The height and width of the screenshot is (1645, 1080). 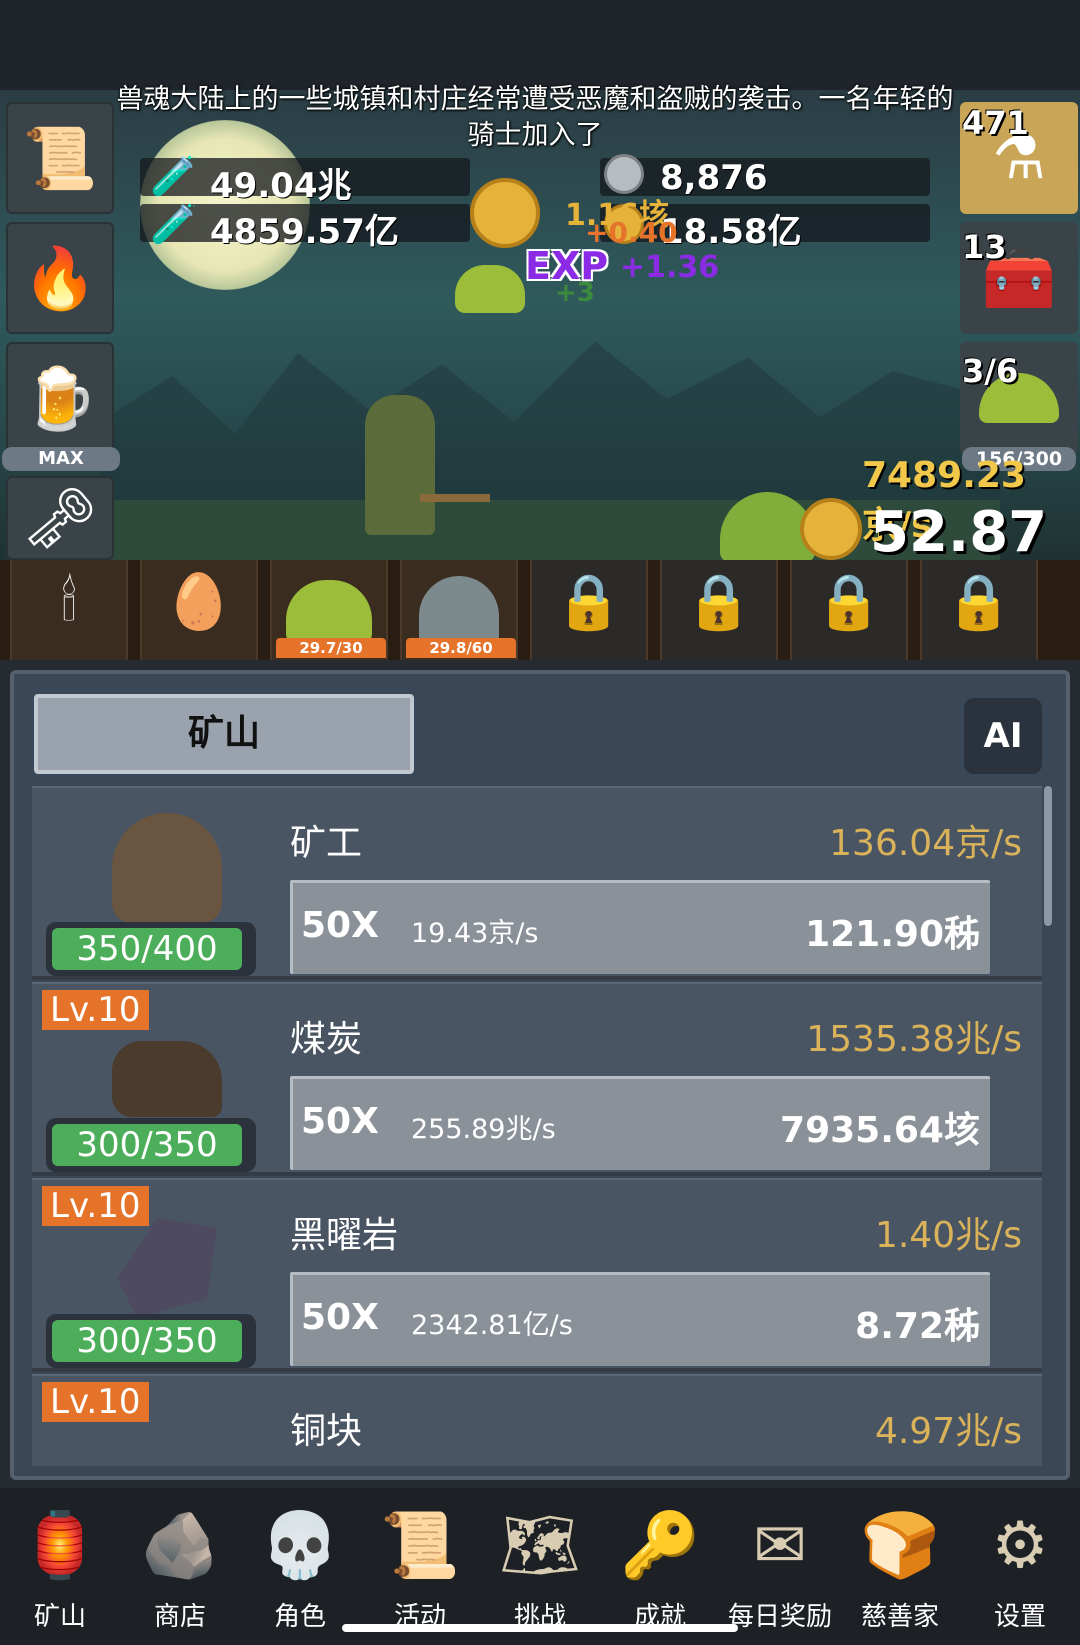 What do you see at coordinates (180, 1546) in the screenshot?
I see `stone-icon: 🪨` at bounding box center [180, 1546].